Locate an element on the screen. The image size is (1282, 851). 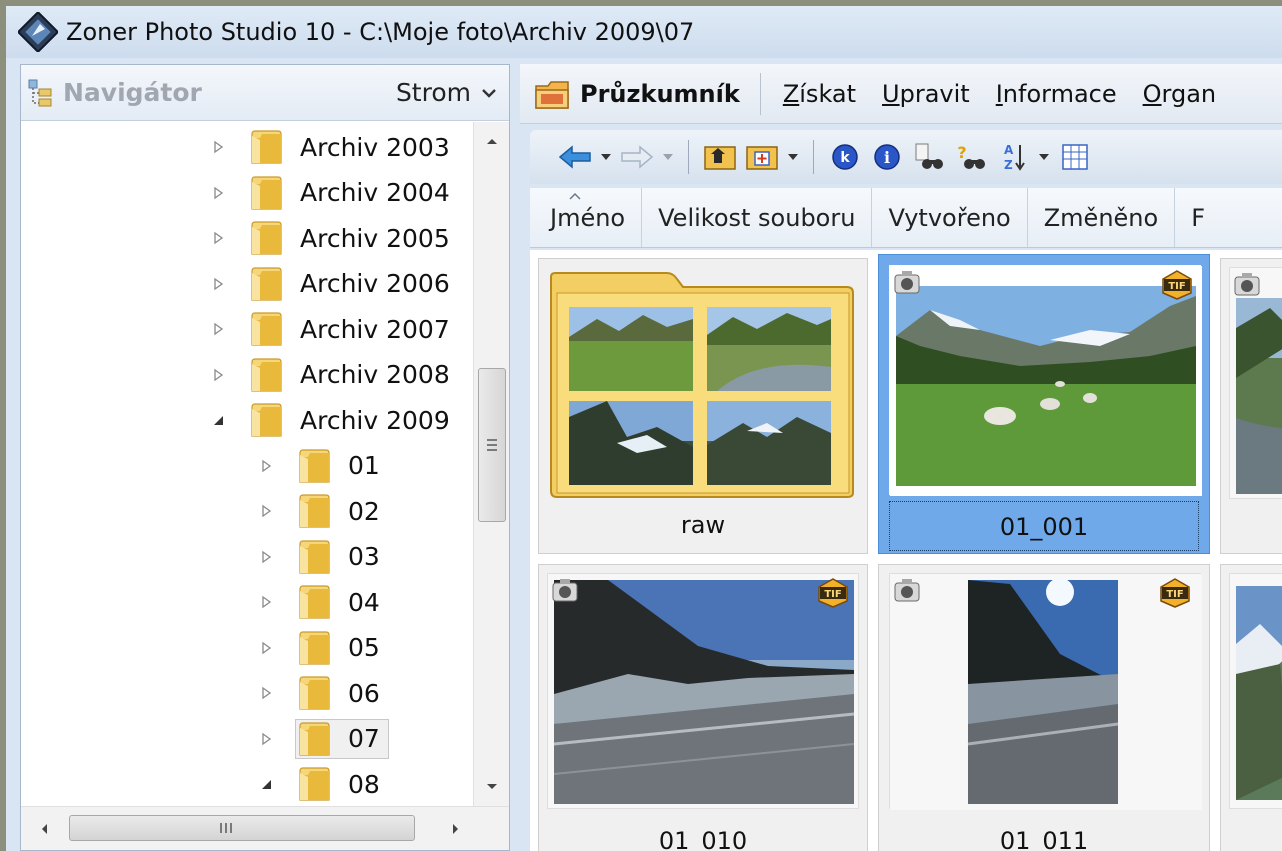
column-modified: Změněno is located at coordinates (1102, 217).